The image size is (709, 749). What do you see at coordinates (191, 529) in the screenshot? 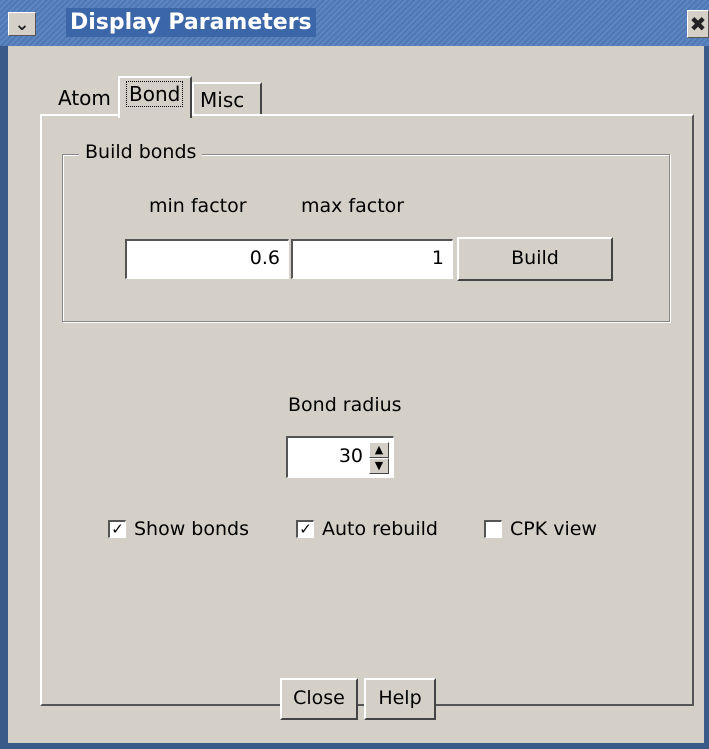
I see `show-bonds-label: Show bonds` at bounding box center [191, 529].